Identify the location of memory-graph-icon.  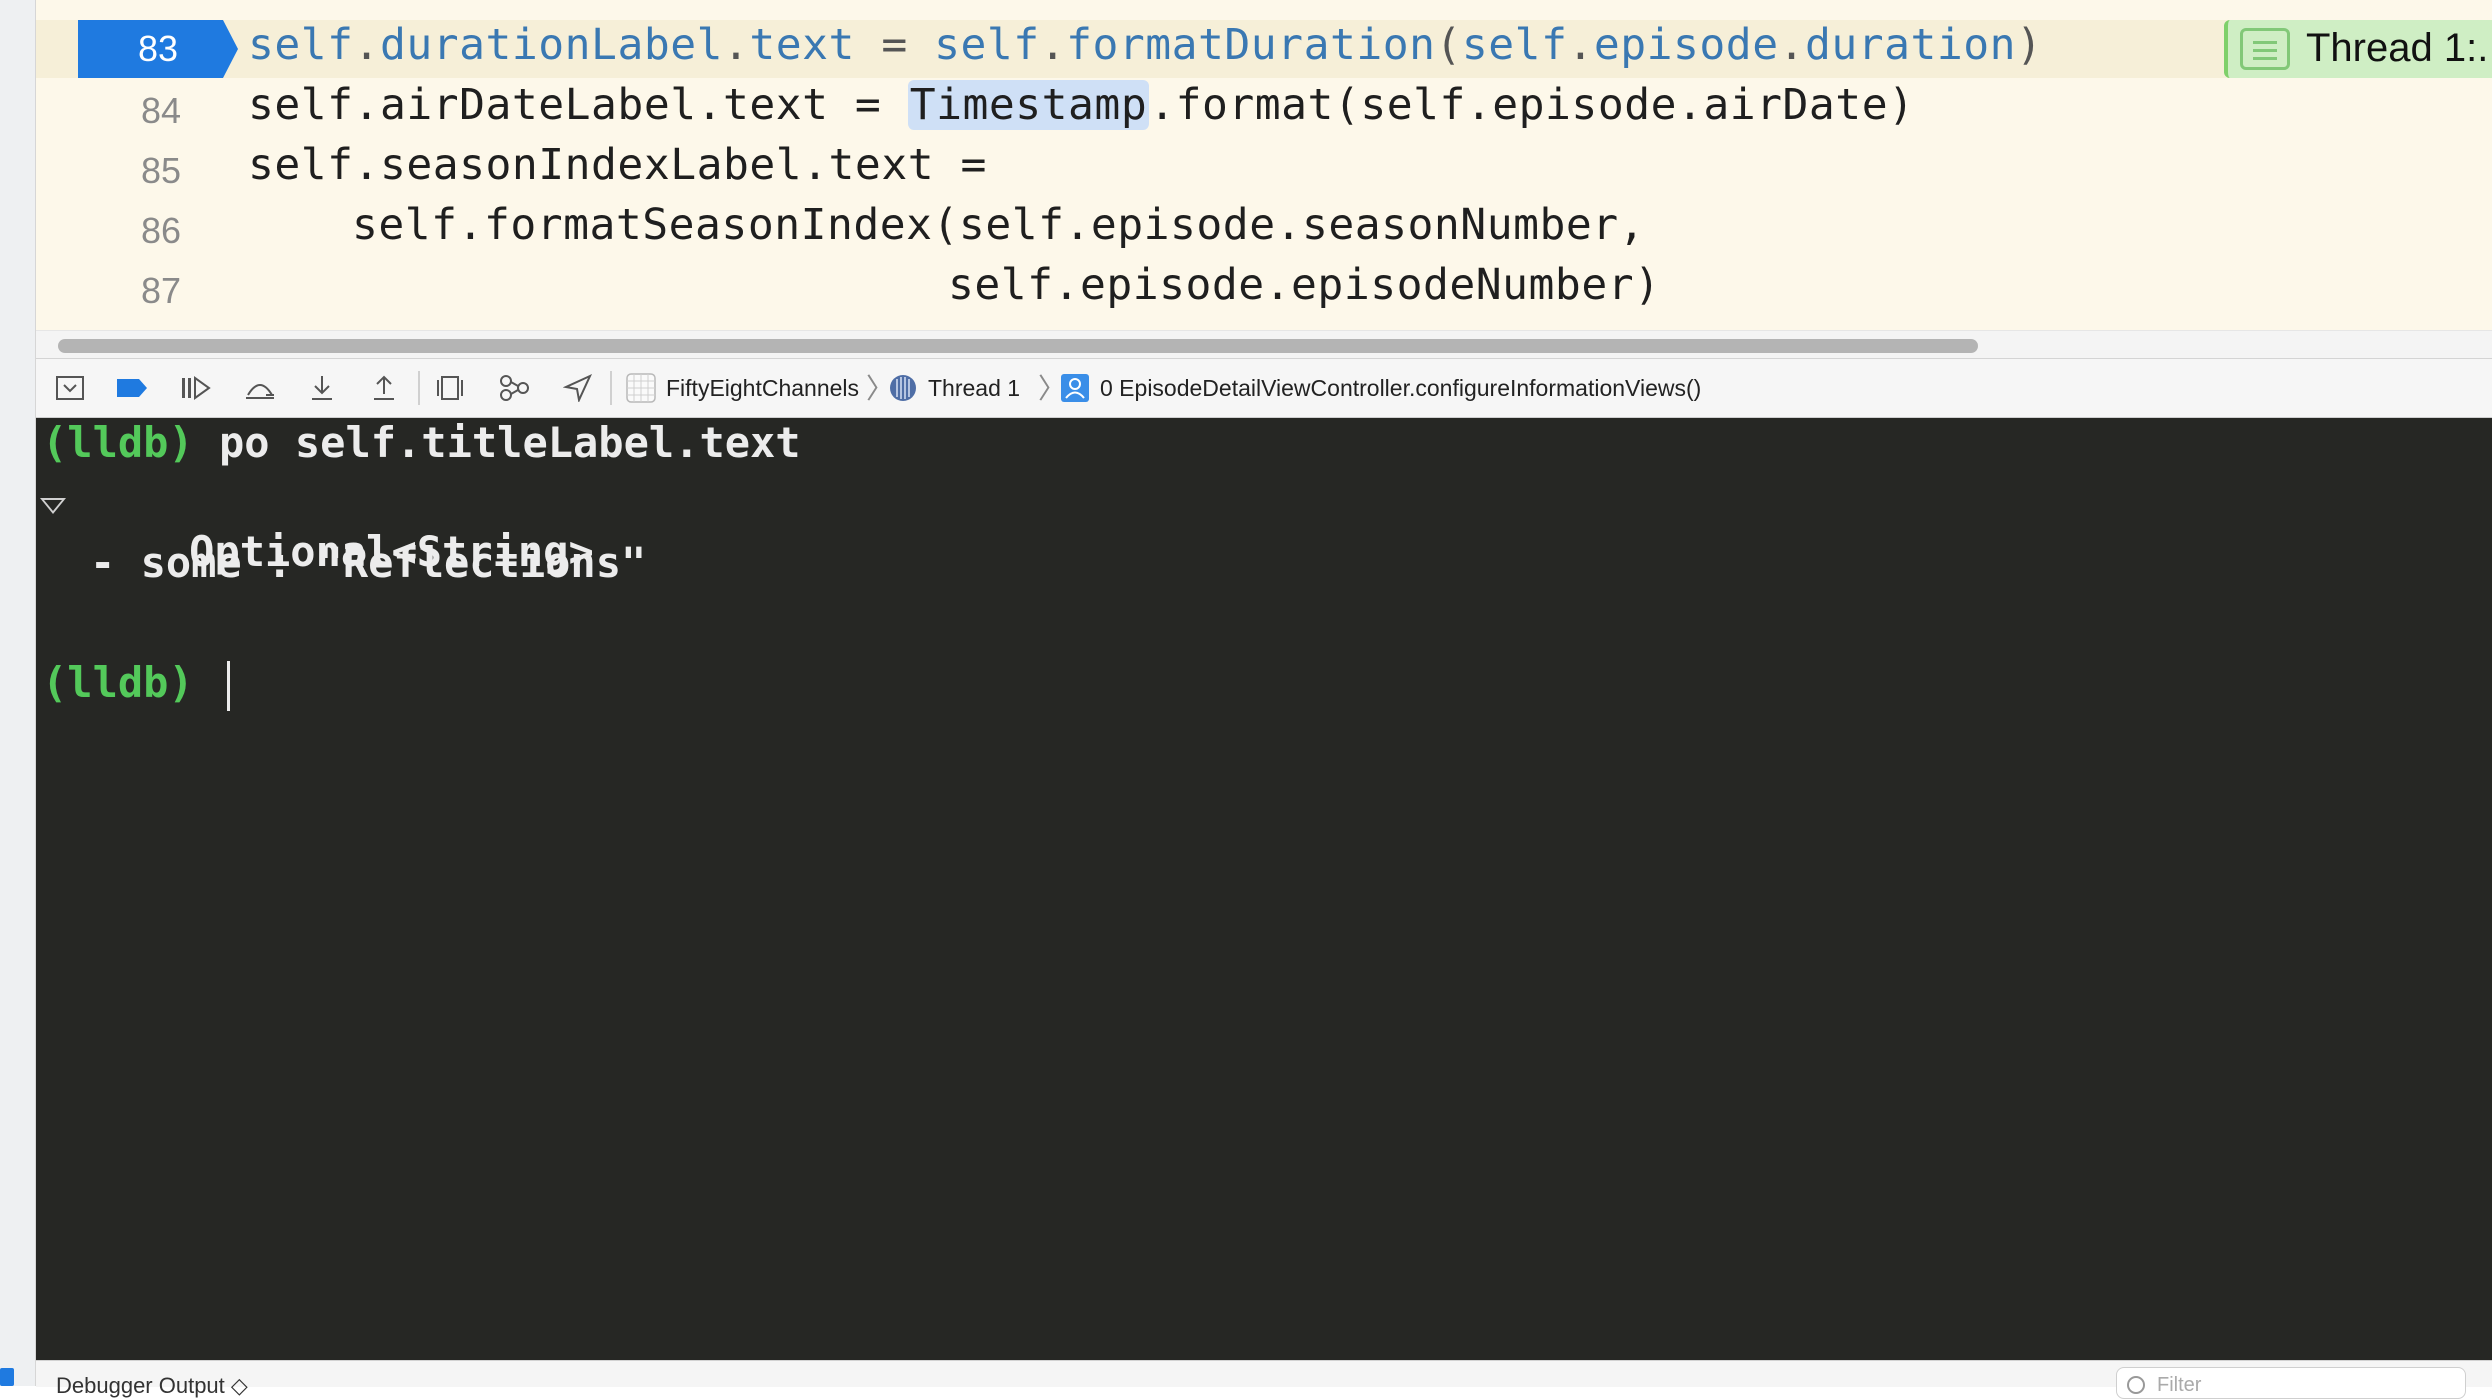
(514, 388).